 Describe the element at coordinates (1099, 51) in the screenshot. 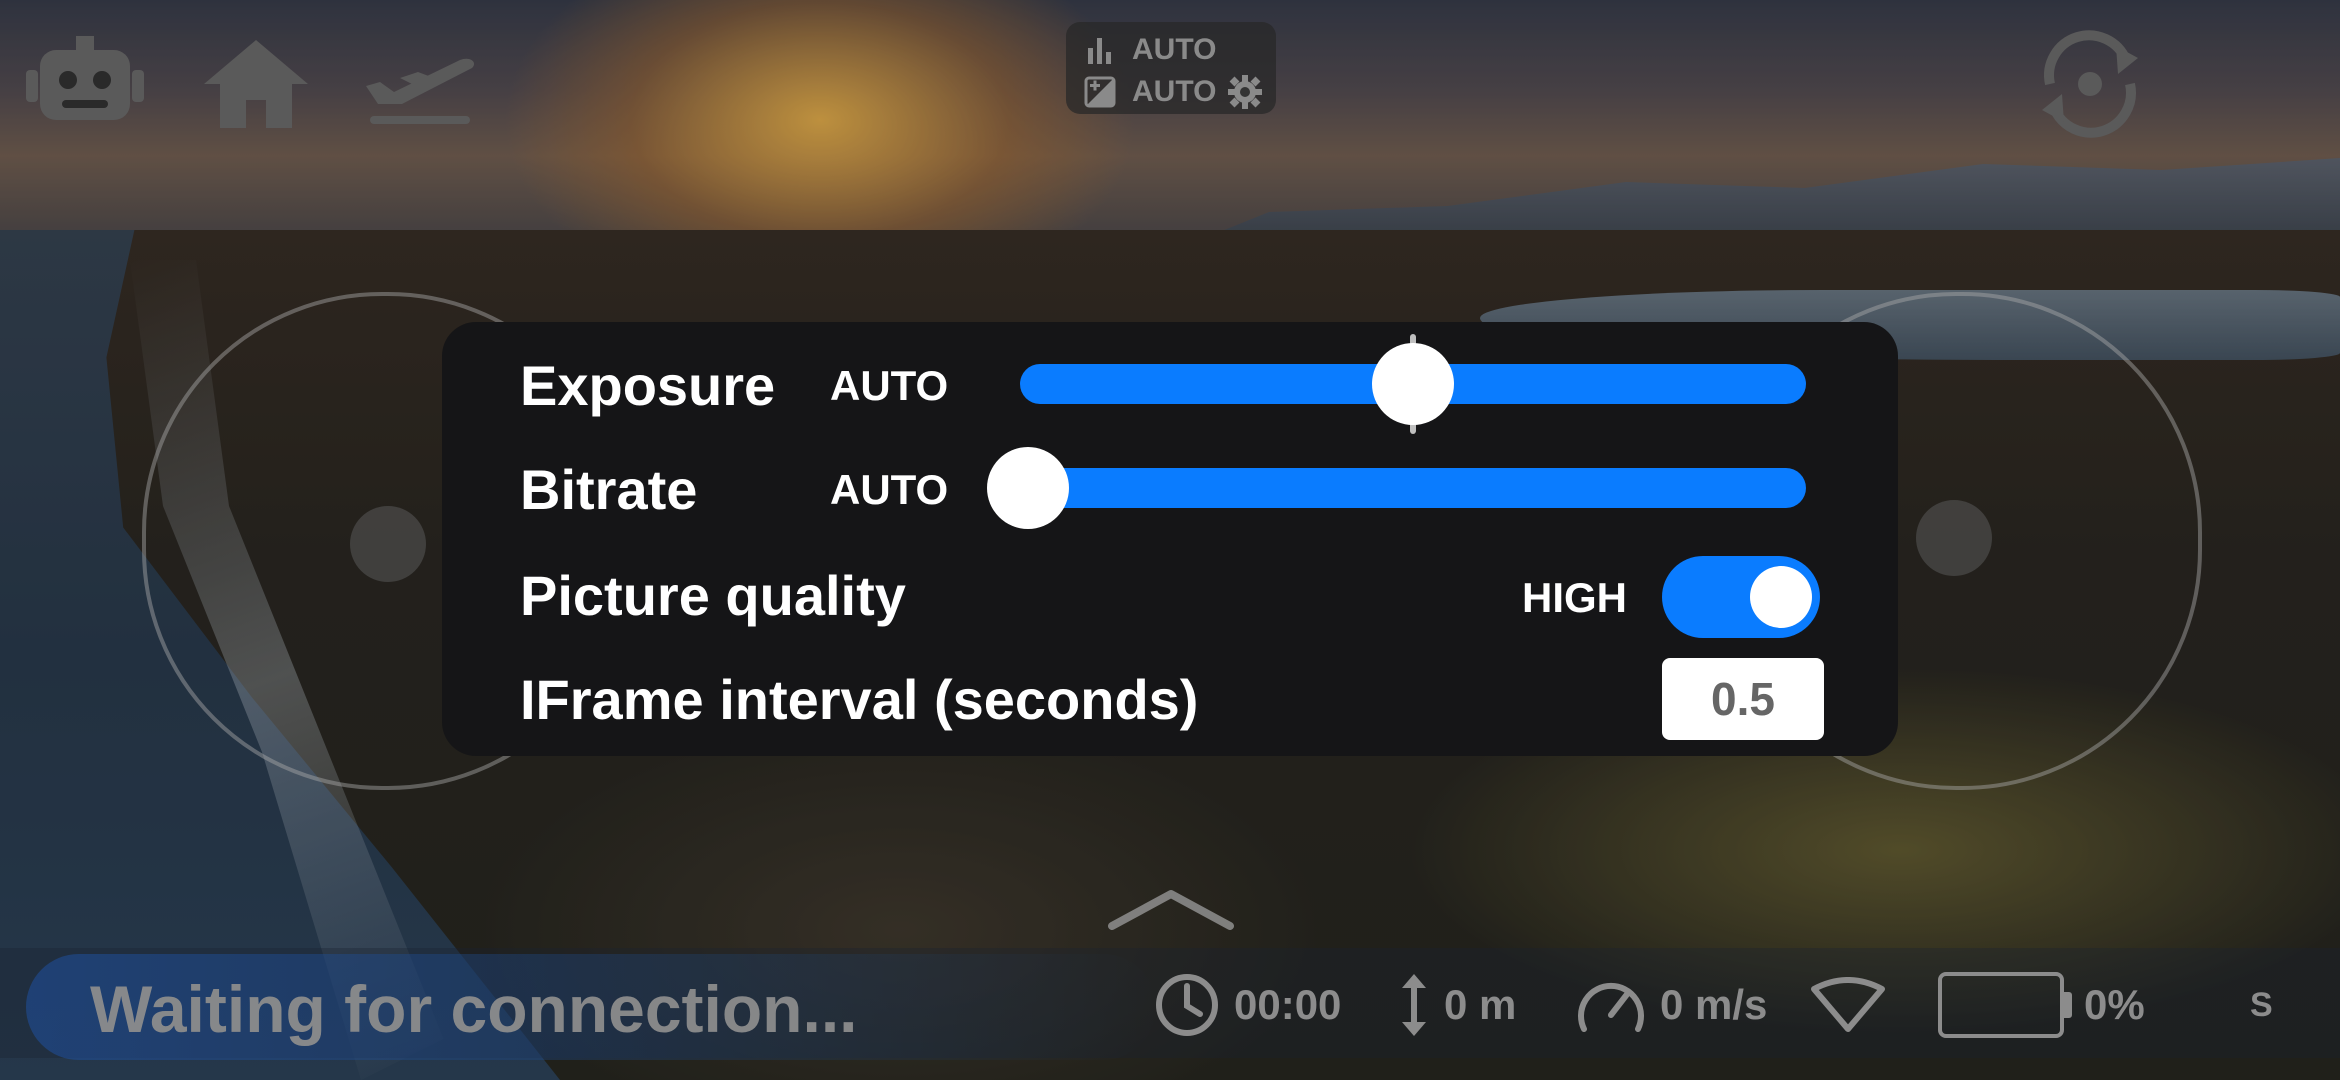

I see `bars-icon` at that location.